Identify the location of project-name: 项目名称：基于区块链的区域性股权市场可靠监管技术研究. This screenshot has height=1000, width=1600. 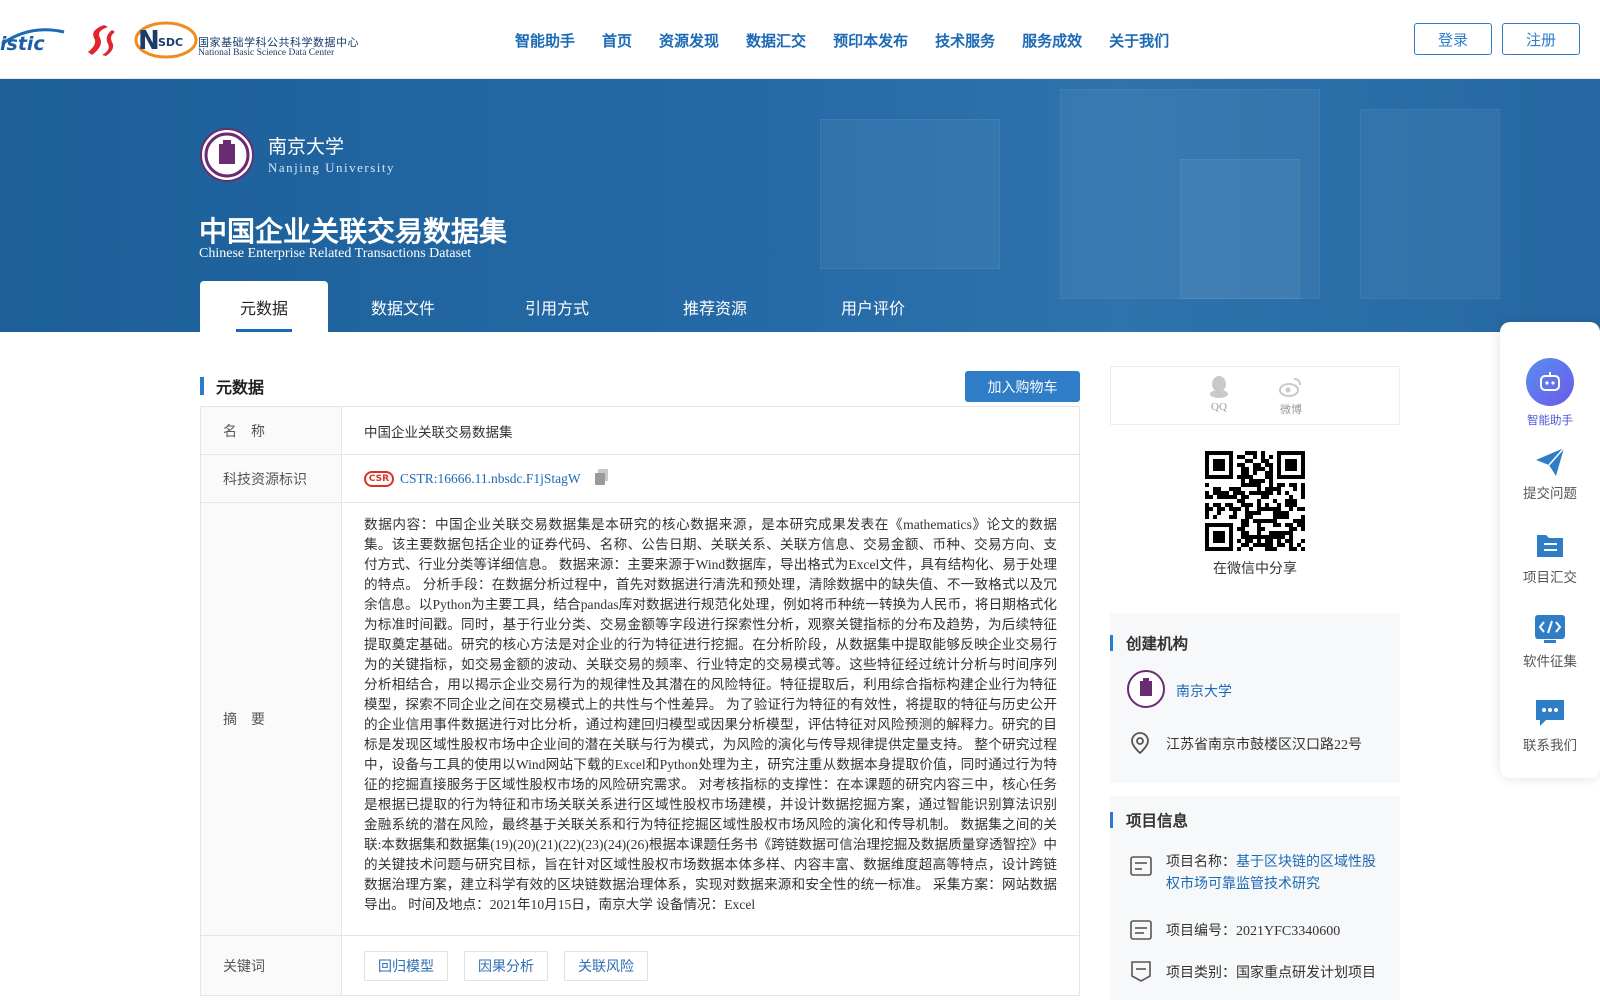
(1276, 874).